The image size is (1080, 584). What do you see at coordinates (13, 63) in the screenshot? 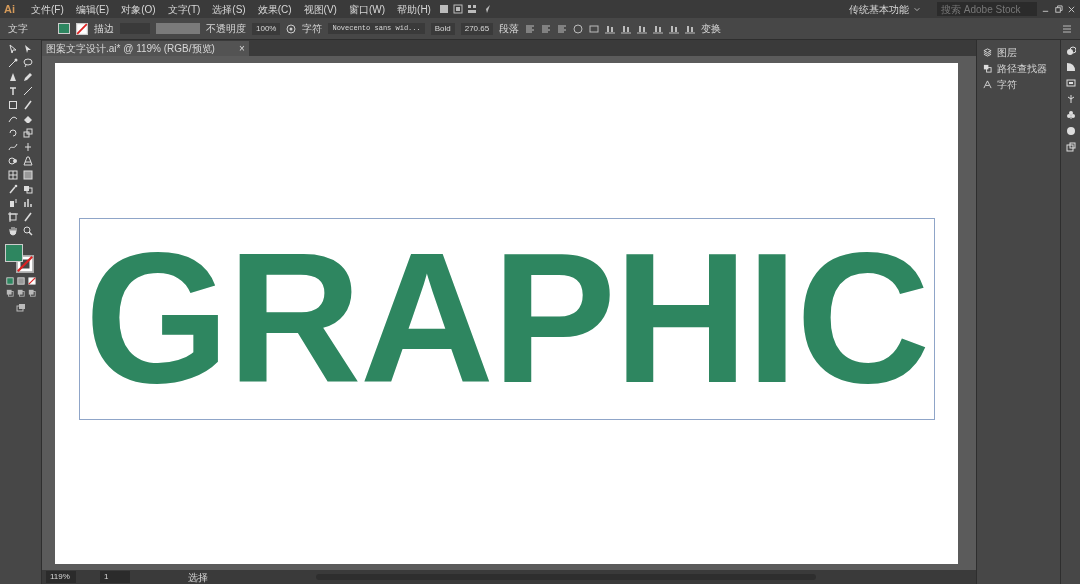
I see `magic-wand-icon` at bounding box center [13, 63].